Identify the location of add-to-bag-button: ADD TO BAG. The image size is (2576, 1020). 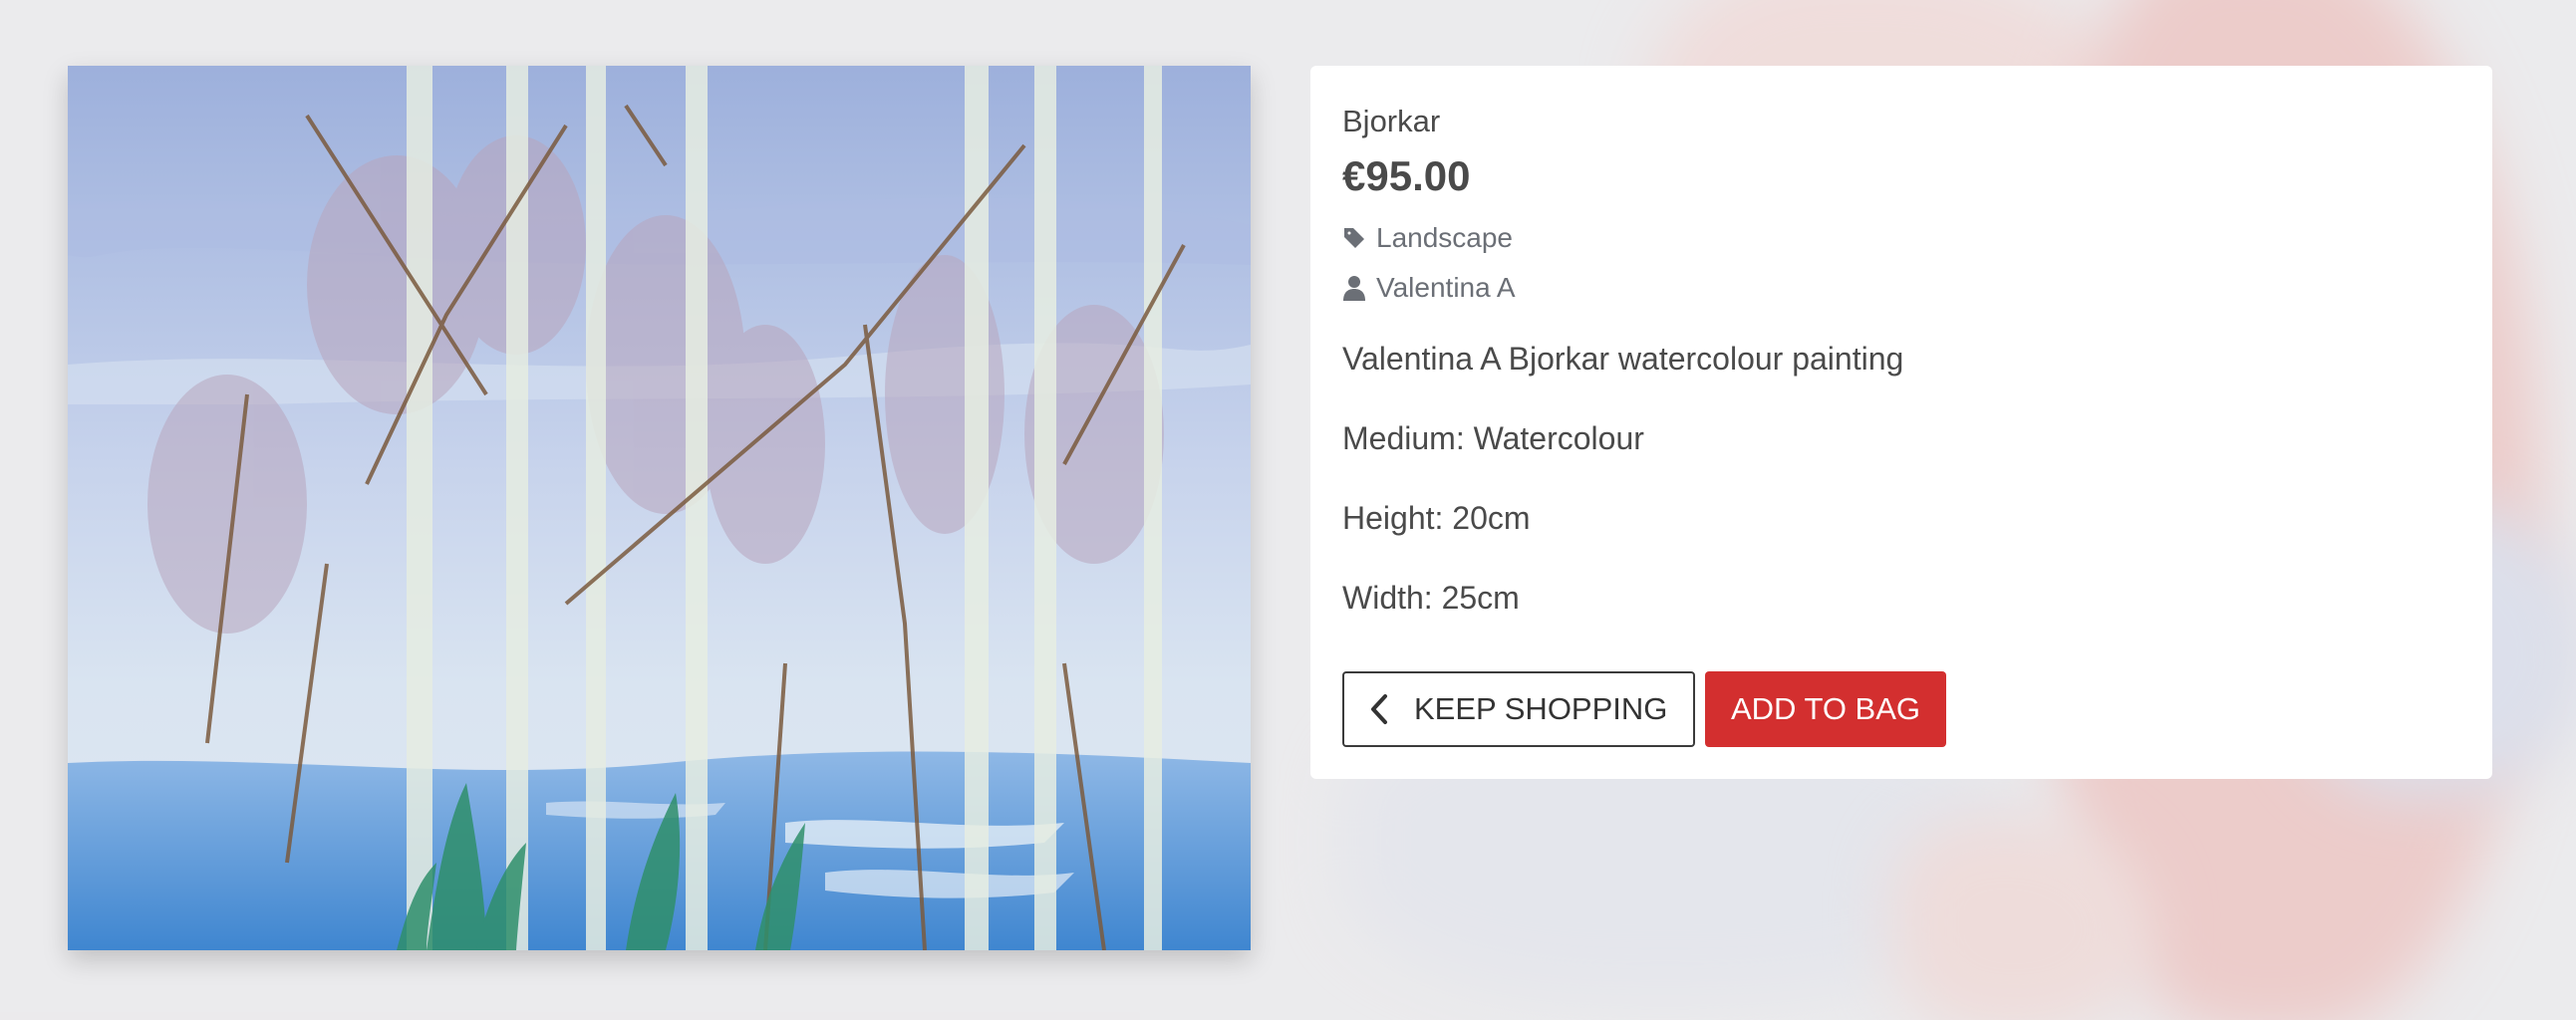
(1825, 709).